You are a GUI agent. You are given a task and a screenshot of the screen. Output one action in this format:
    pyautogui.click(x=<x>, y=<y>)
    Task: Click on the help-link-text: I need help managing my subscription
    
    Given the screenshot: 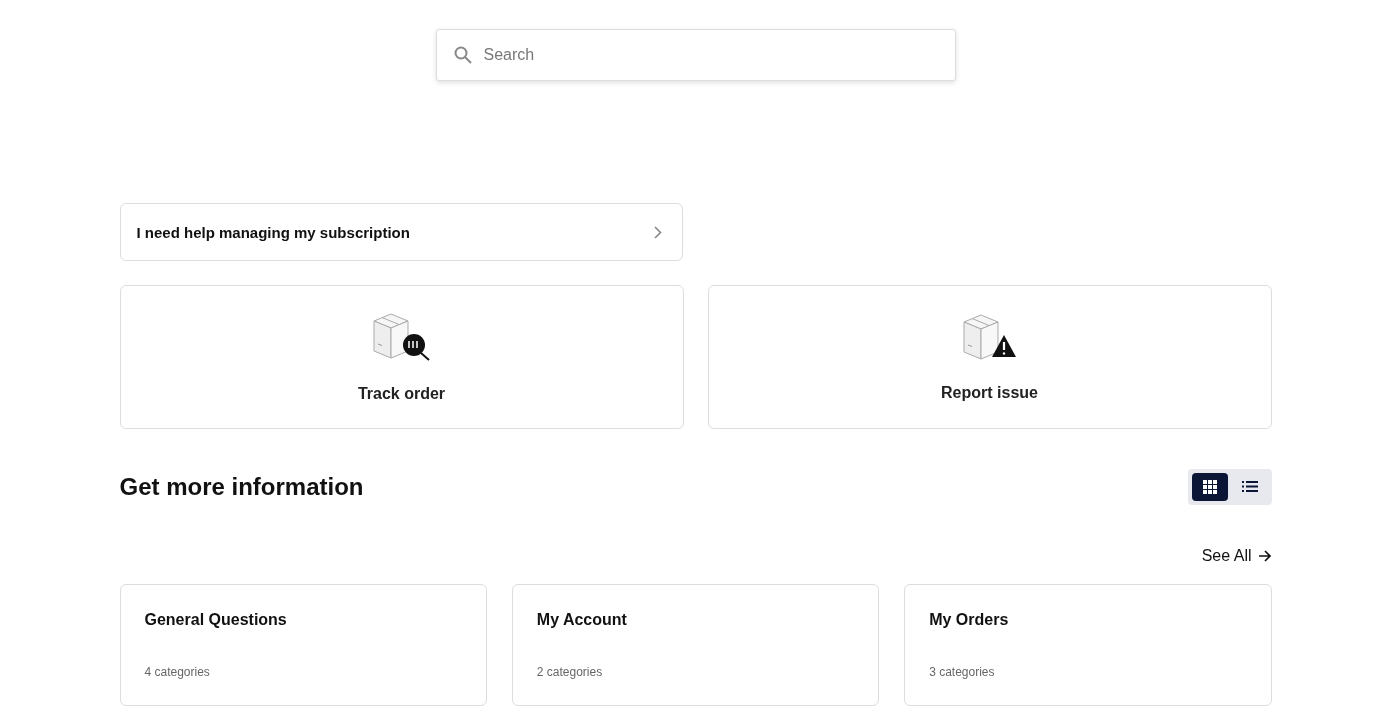 What is the action you would take?
    pyautogui.click(x=273, y=232)
    